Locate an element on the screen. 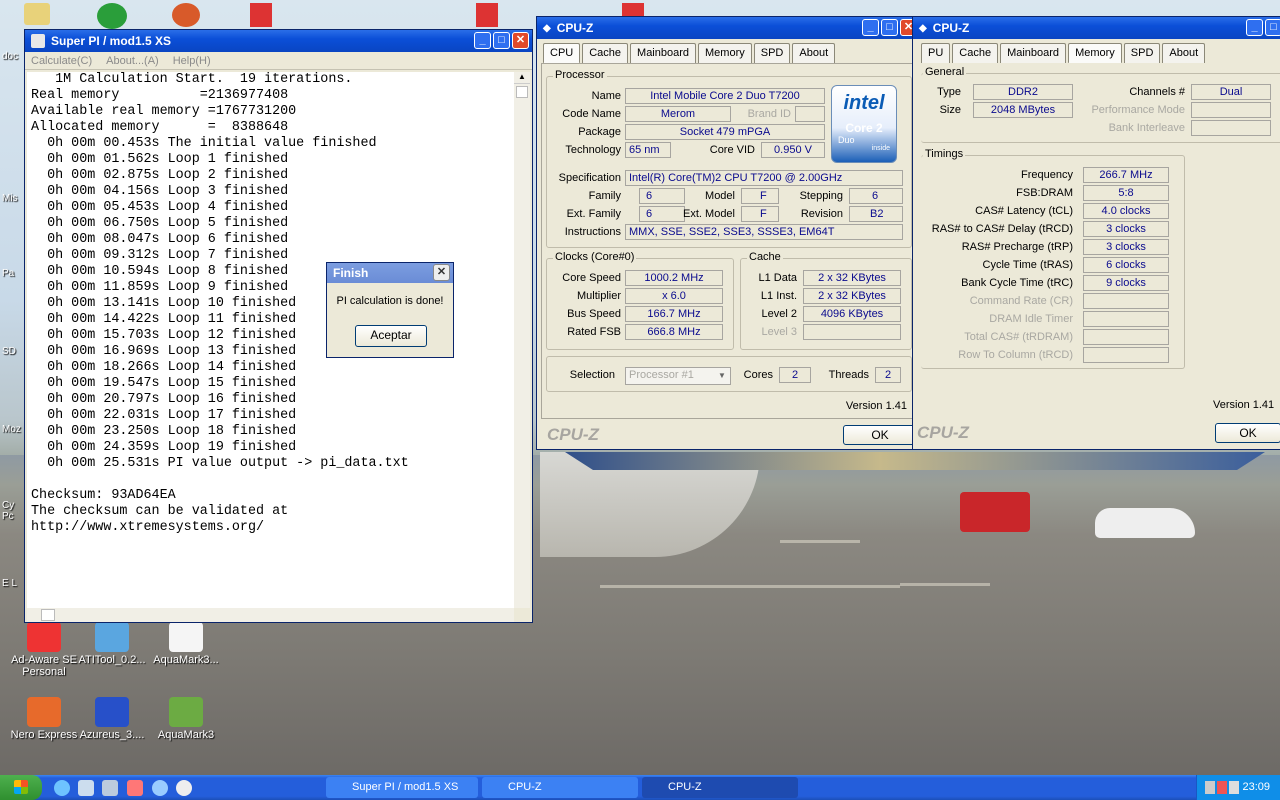  version-label: Version 1.41 is located at coordinates (876, 406).